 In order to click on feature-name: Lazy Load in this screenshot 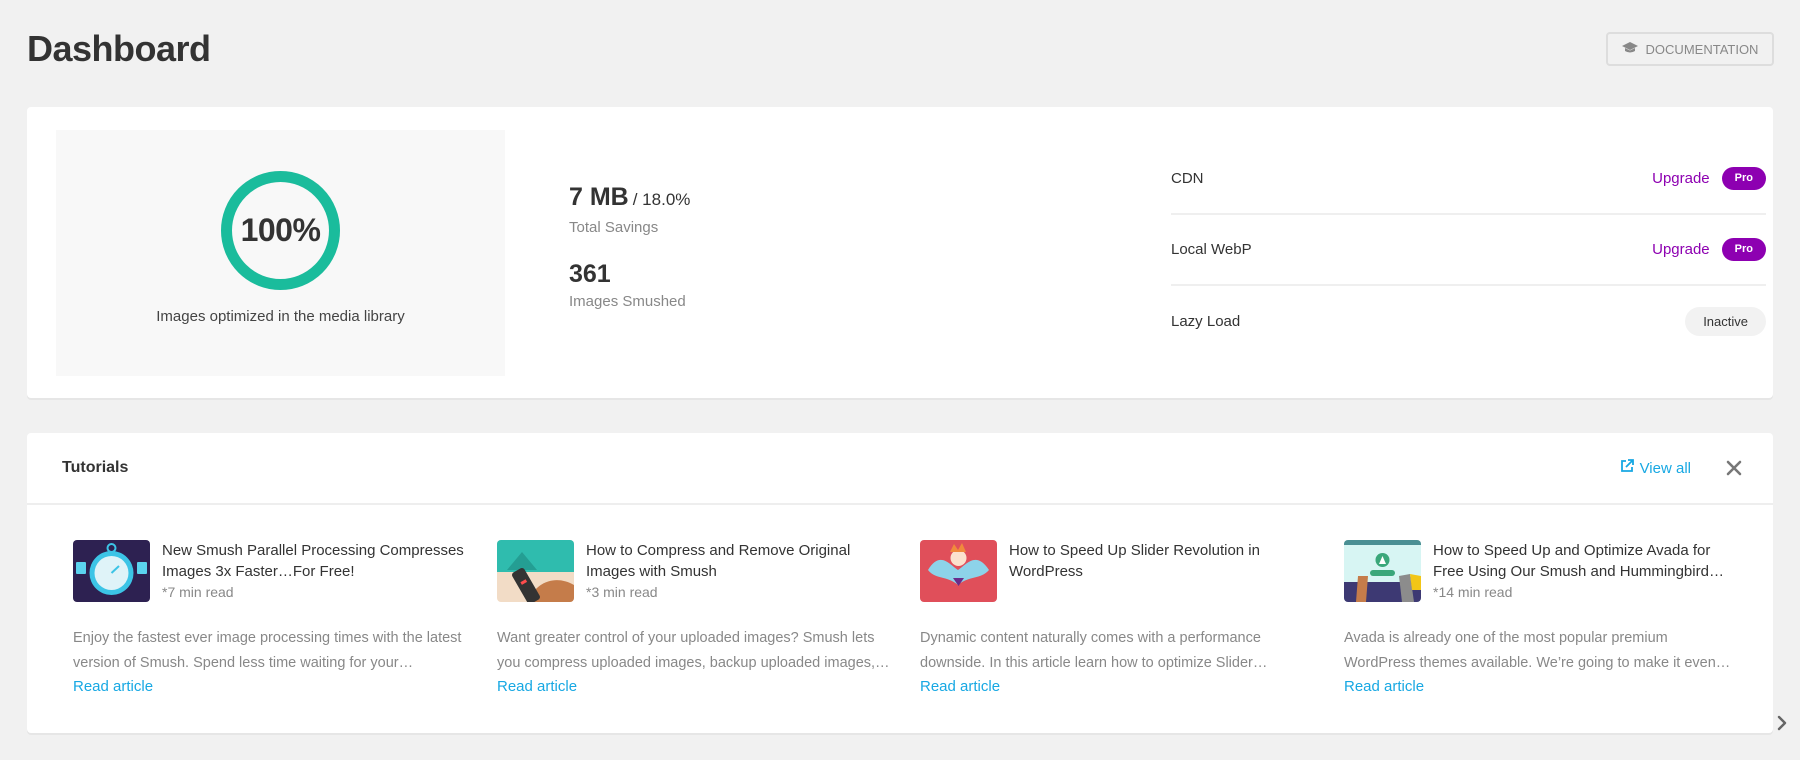, I will do `click(1206, 321)`.